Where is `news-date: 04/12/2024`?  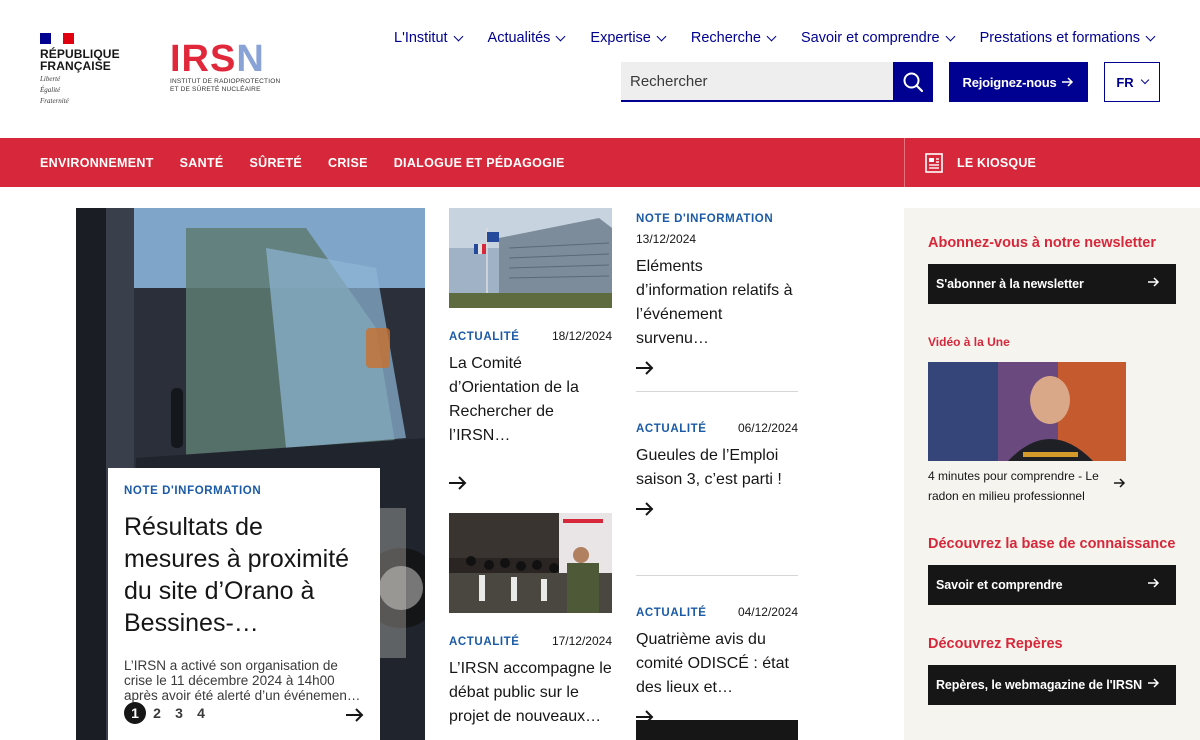 news-date: 04/12/2024 is located at coordinates (767, 612).